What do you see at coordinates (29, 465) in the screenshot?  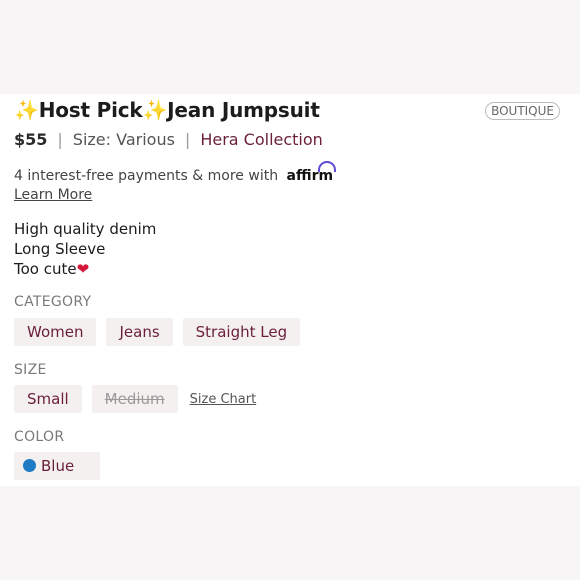 I see `color-swatch-icon` at bounding box center [29, 465].